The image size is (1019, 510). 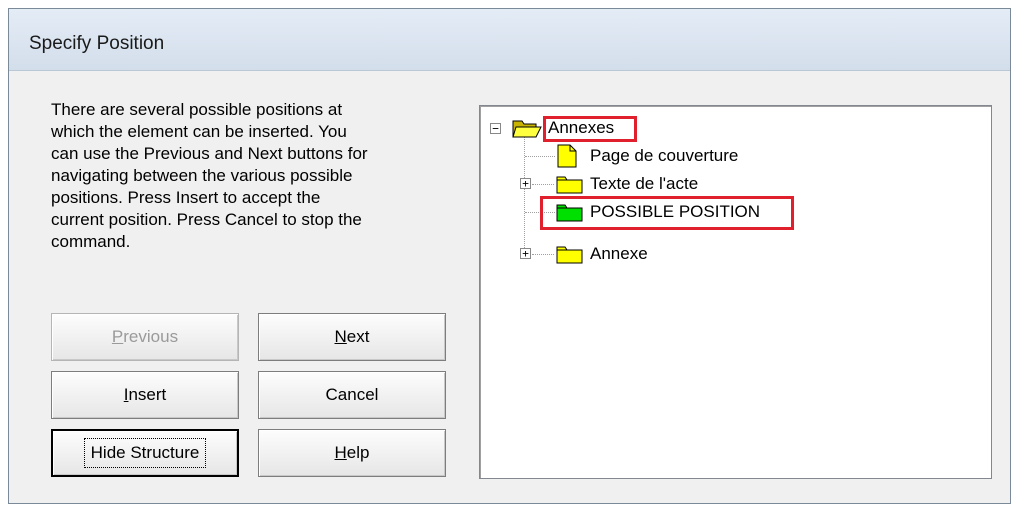 What do you see at coordinates (495, 128) in the screenshot?
I see `collapse-icon: −` at bounding box center [495, 128].